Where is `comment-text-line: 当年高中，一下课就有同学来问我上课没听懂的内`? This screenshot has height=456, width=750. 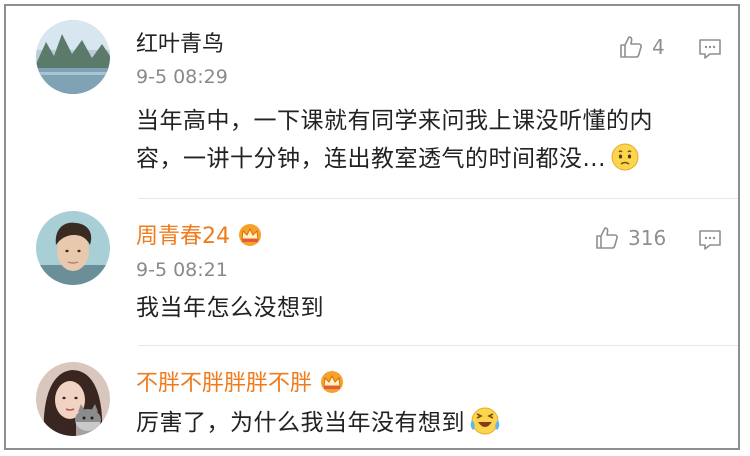
comment-text-line: 当年高中，一下课就有同学来问我上课没听懂的内 is located at coordinates (394, 121).